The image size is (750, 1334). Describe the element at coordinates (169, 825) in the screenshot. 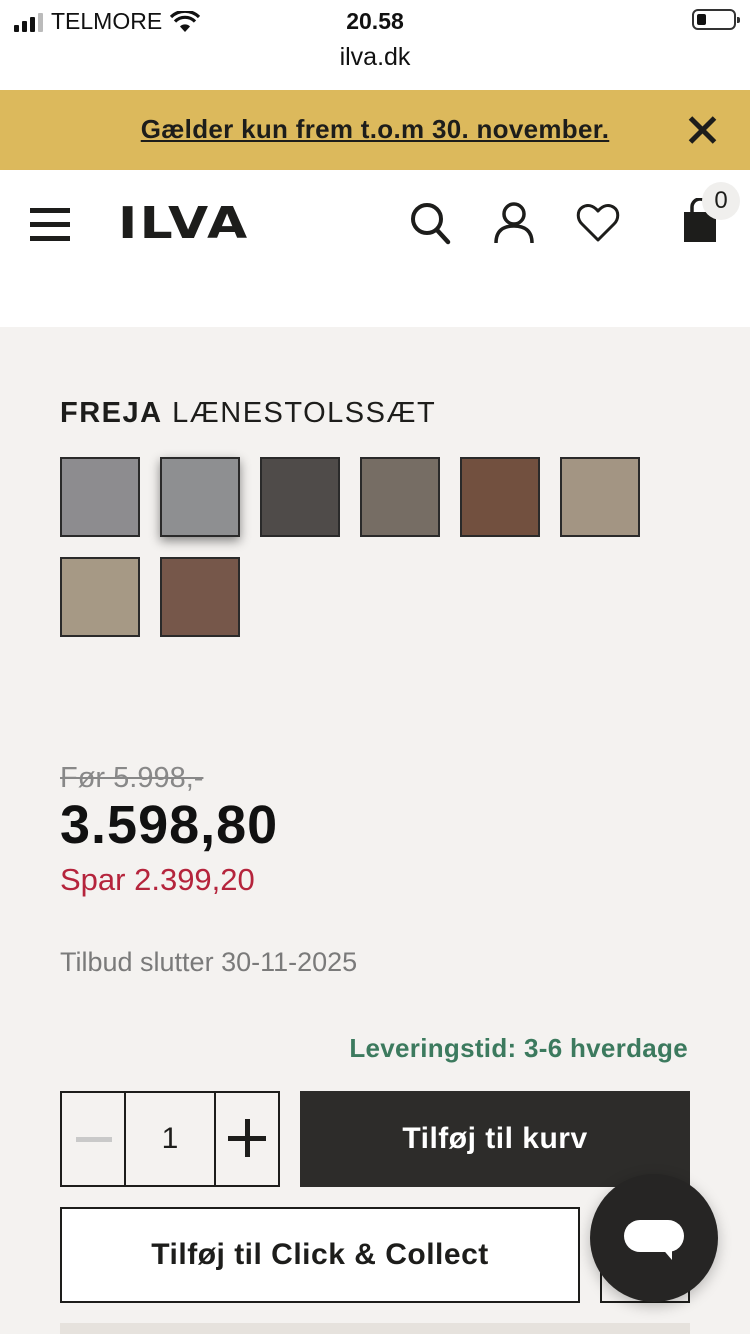

I see `current-price: 3.598,80` at that location.